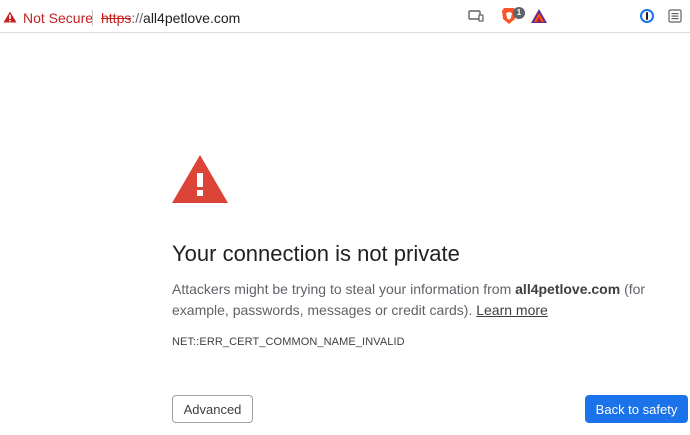 This screenshot has height=435, width=690. What do you see at coordinates (212, 409) in the screenshot?
I see `advanced-button: Advanced` at bounding box center [212, 409].